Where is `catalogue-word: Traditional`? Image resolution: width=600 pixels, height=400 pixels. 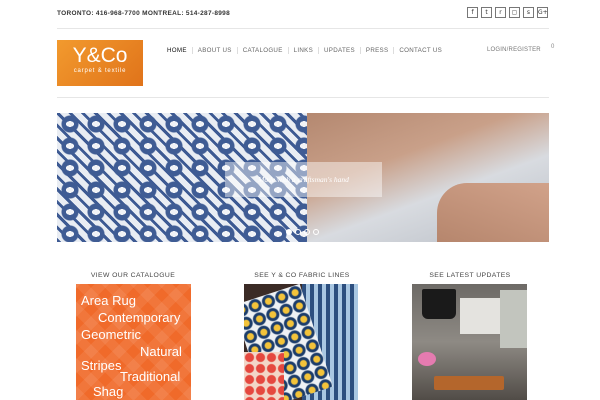
catalogue-word: Traditional is located at coordinates (150, 376).